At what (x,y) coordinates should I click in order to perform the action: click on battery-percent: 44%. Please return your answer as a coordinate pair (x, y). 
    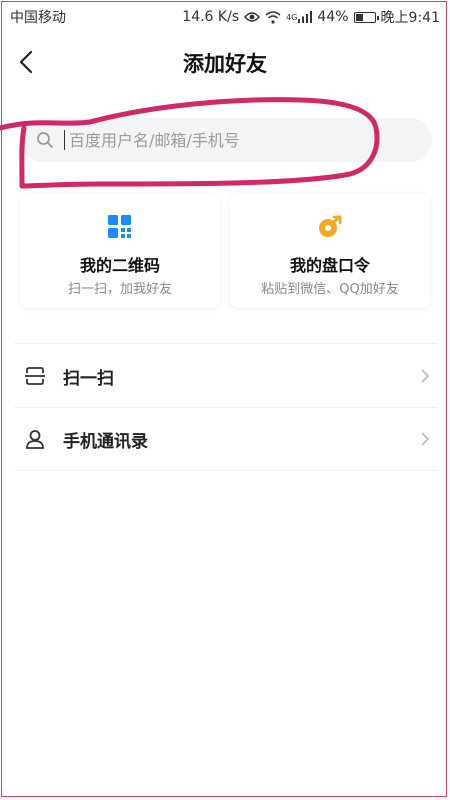
    Looking at the image, I should click on (333, 17).